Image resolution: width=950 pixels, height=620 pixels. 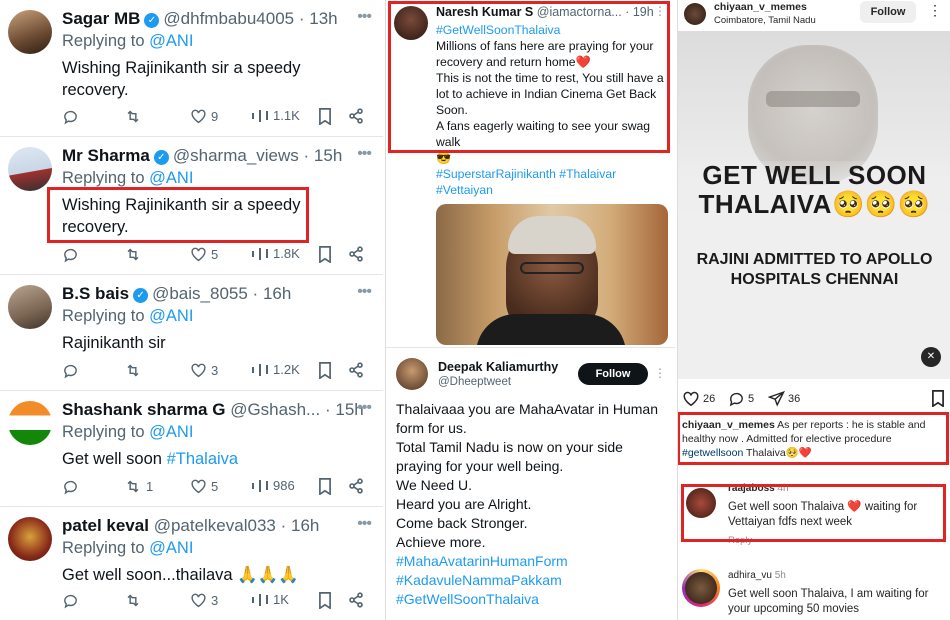 What do you see at coordinates (531, 561) in the screenshot?
I see `hashtag-link: #MahaAvatarinHumanForm` at bounding box center [531, 561].